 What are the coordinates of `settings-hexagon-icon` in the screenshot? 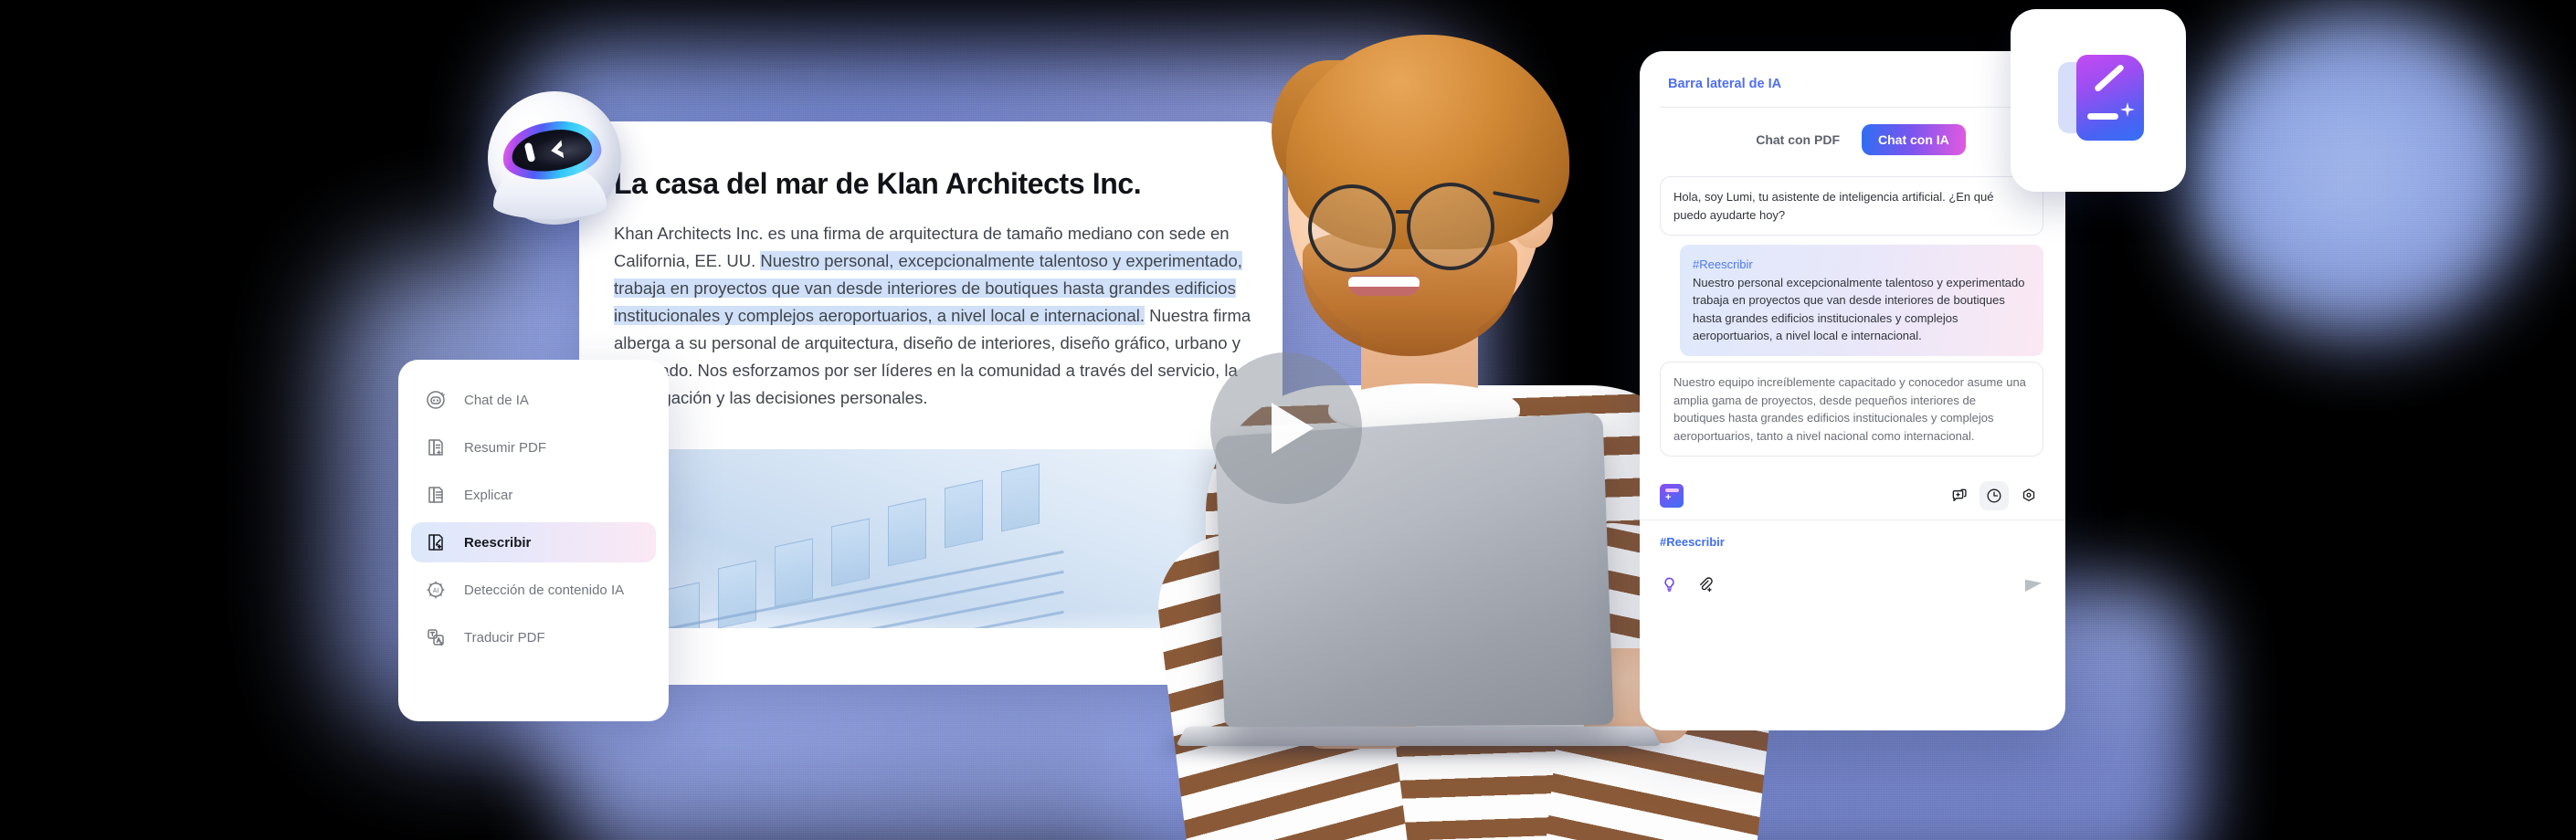 It's located at (2028, 496).